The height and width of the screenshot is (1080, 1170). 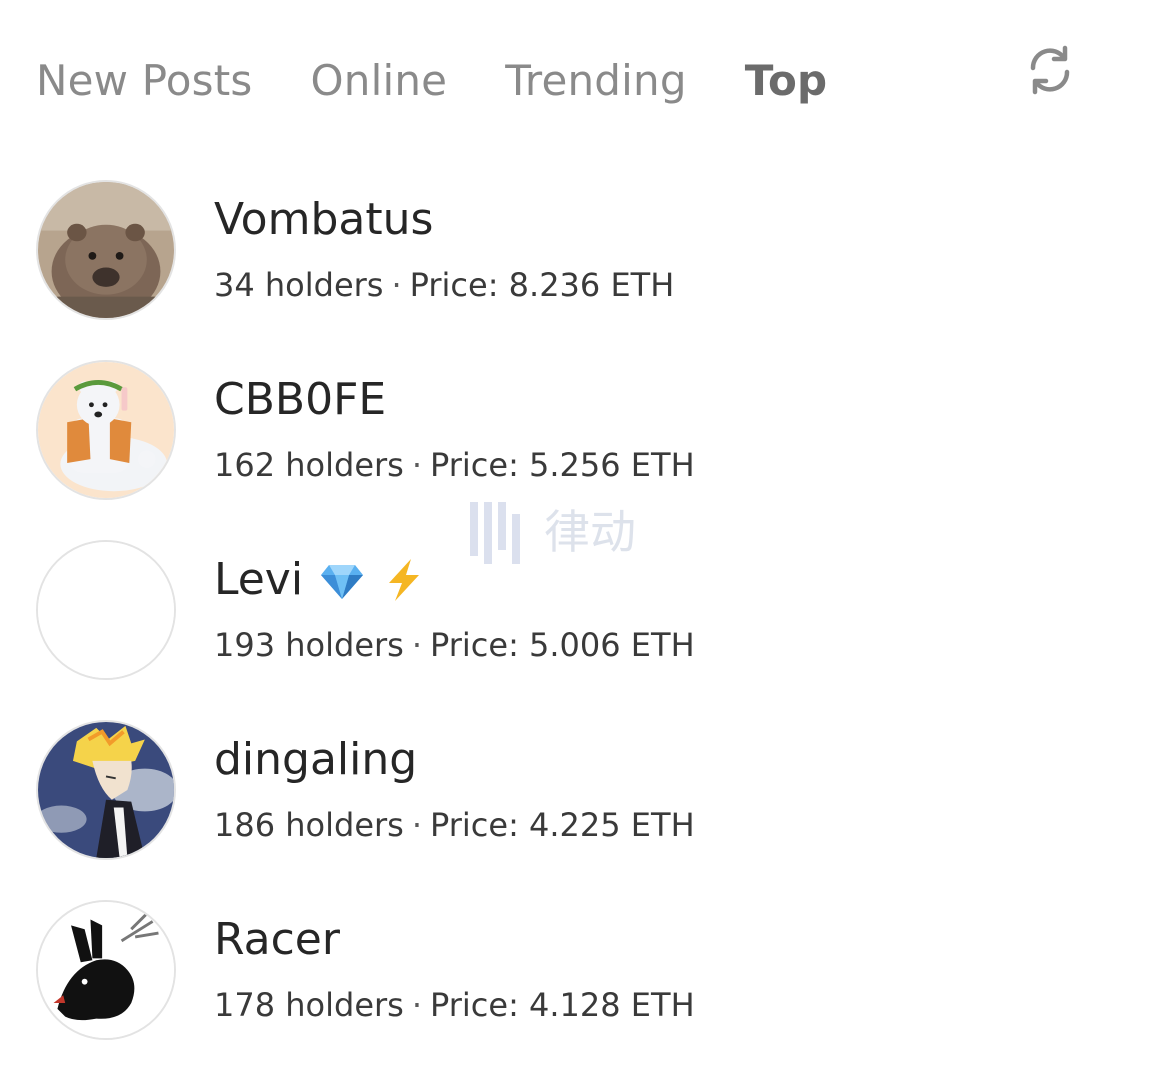 I want to click on blank-avatar, so click(x=106, y=610).